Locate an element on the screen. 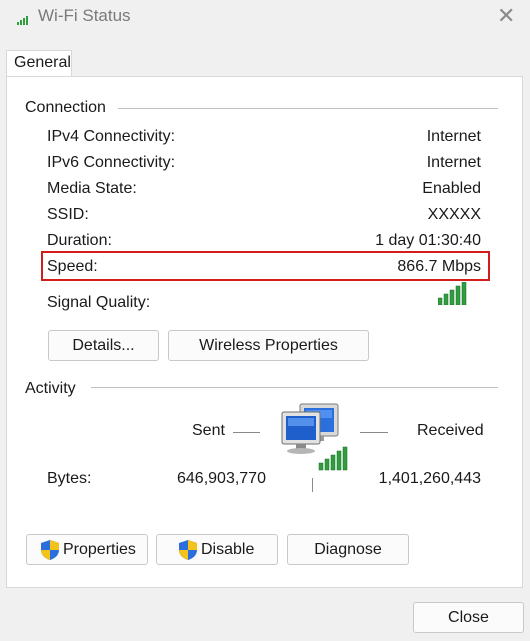  sent-dash is located at coordinates (246, 432).